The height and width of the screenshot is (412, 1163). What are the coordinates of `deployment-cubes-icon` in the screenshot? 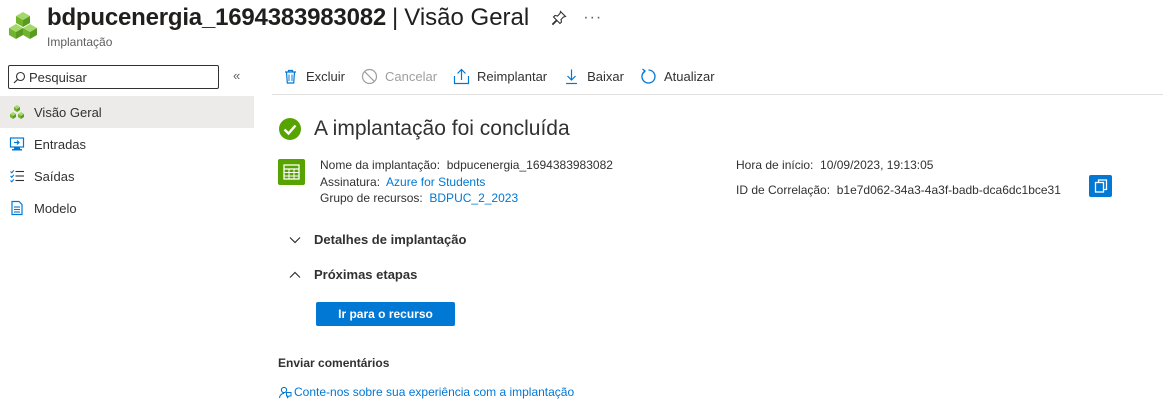 It's located at (23, 25).